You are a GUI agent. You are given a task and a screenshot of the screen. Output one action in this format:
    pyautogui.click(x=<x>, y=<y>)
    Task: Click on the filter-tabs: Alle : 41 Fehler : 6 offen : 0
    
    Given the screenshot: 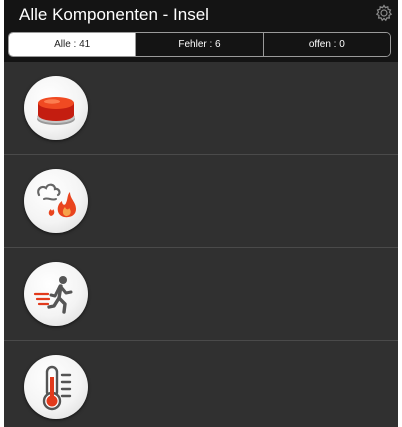 What is the action you would take?
    pyautogui.click(x=199, y=44)
    